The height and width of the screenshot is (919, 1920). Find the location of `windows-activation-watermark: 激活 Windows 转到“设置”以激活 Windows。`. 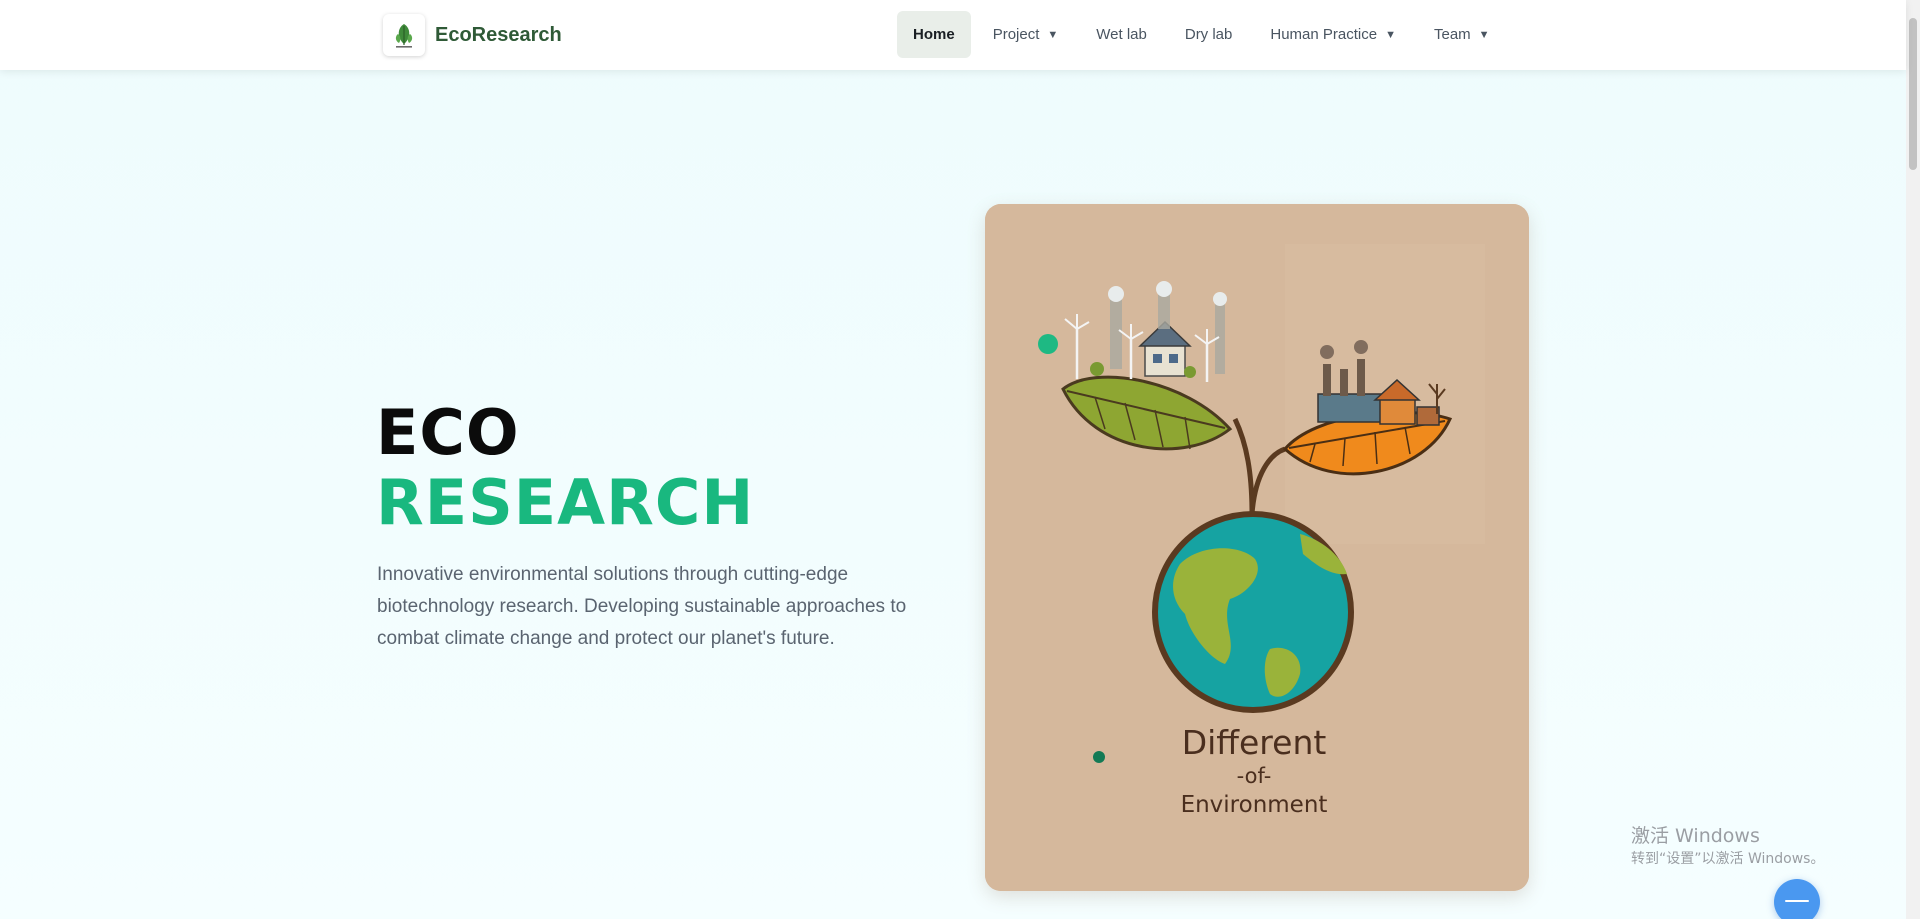

windows-activation-watermark: 激活 Windows 转到“设置”以激活 Windows。 is located at coordinates (1727, 846).